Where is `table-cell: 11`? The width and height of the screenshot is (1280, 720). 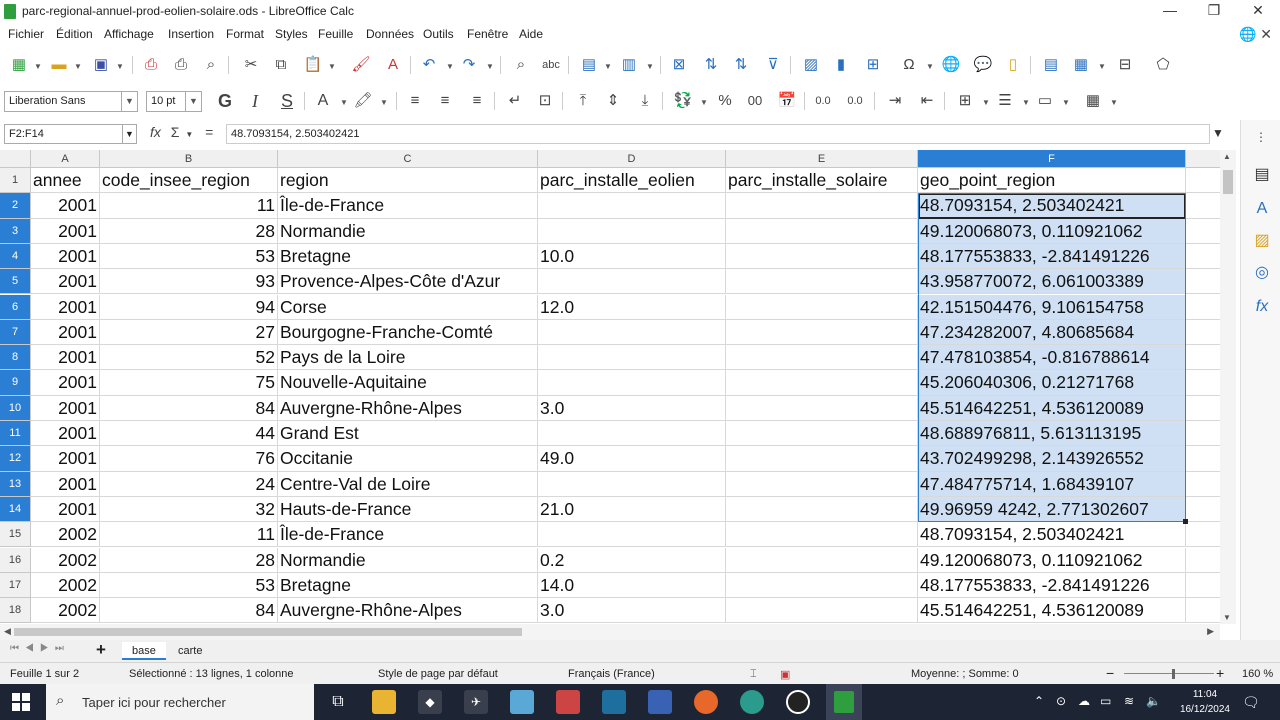 table-cell: 11 is located at coordinates (189, 535).